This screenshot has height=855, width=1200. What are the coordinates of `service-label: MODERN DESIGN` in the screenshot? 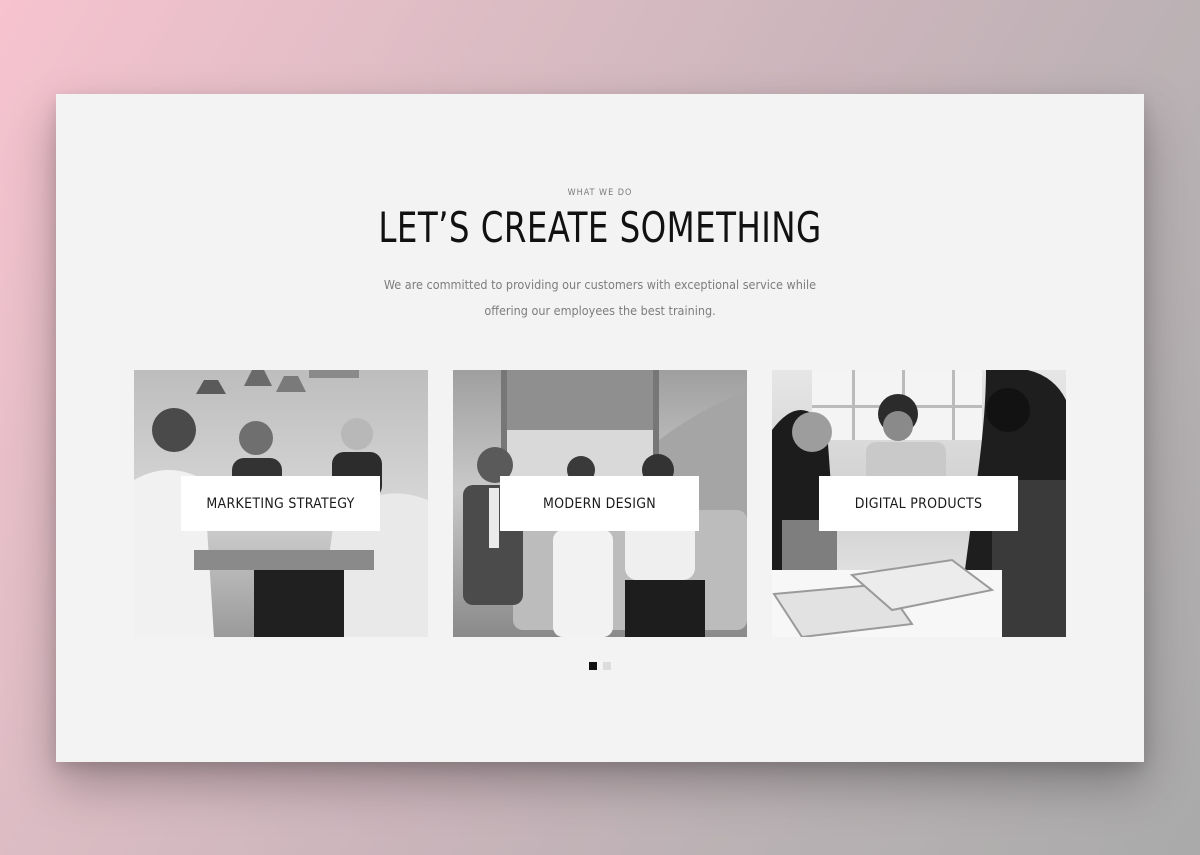 It's located at (599, 503).